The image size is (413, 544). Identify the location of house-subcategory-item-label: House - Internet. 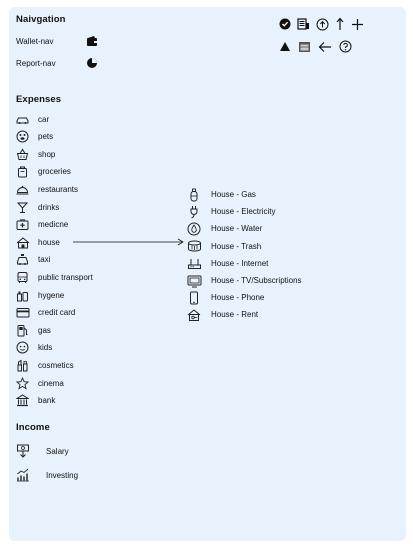
(240, 263).